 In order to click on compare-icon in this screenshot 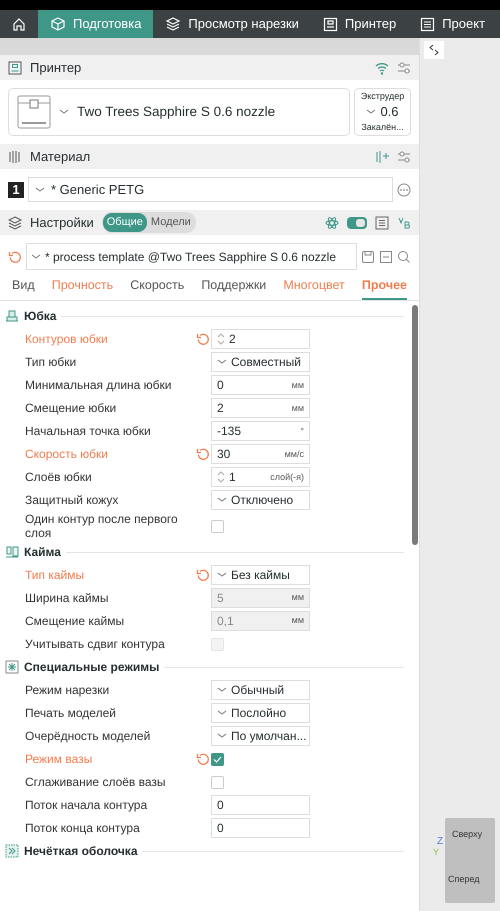, I will do `click(404, 223)`.